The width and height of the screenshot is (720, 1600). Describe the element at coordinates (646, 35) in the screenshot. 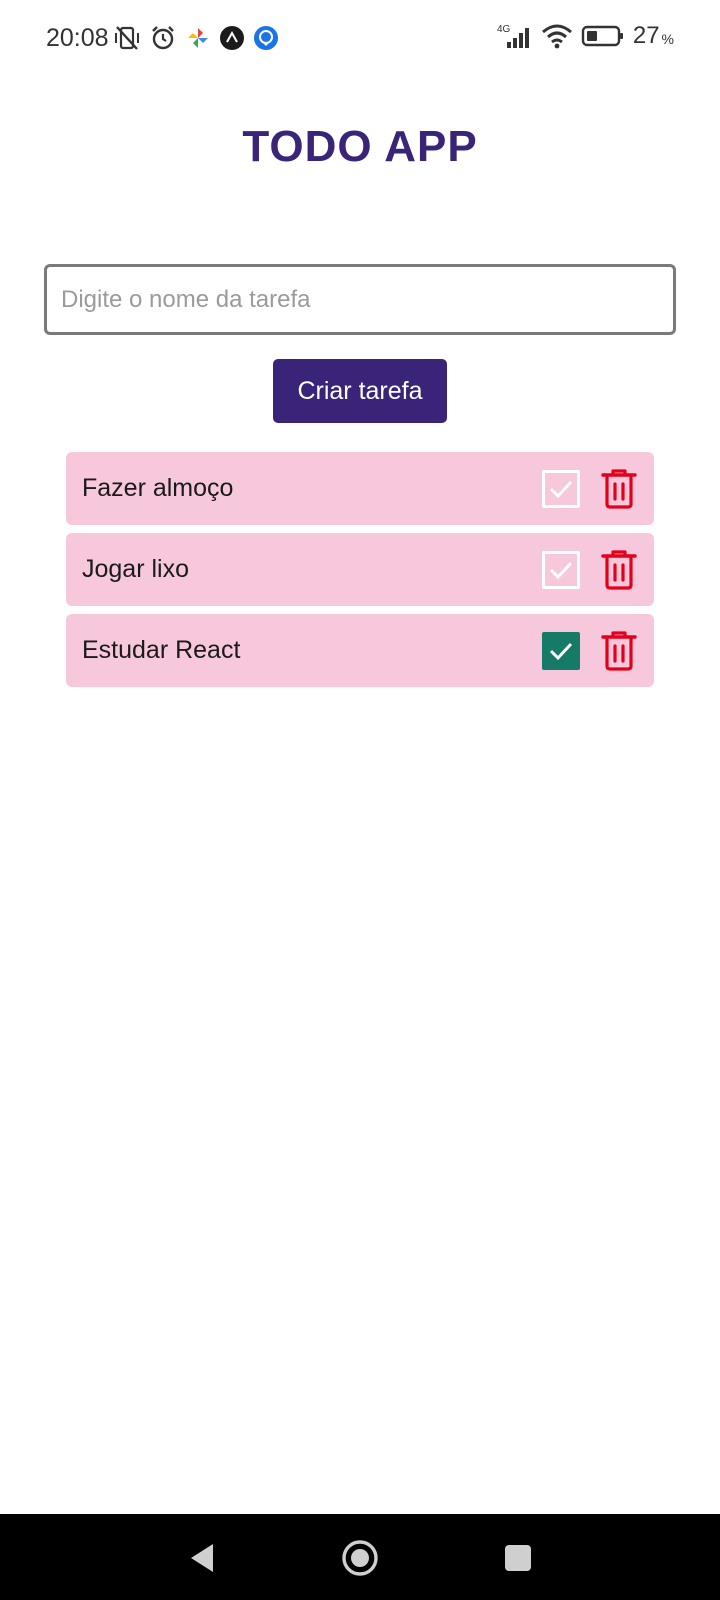

I see `battery-level: 27` at that location.